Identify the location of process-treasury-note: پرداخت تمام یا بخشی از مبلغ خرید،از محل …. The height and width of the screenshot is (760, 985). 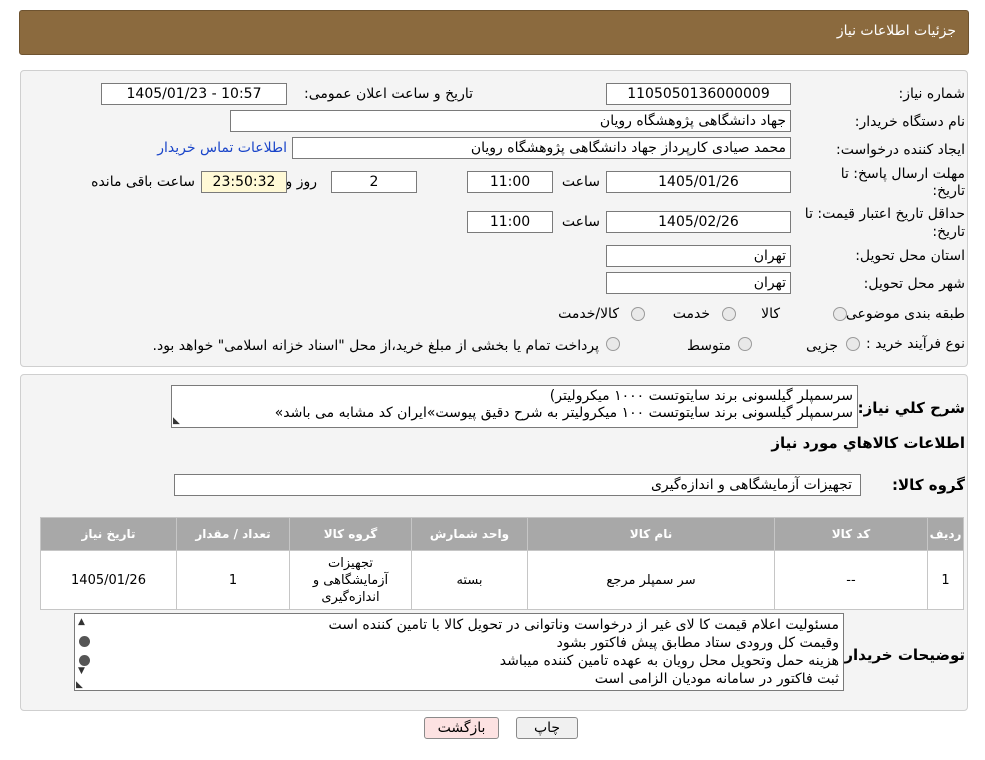
(375, 346).